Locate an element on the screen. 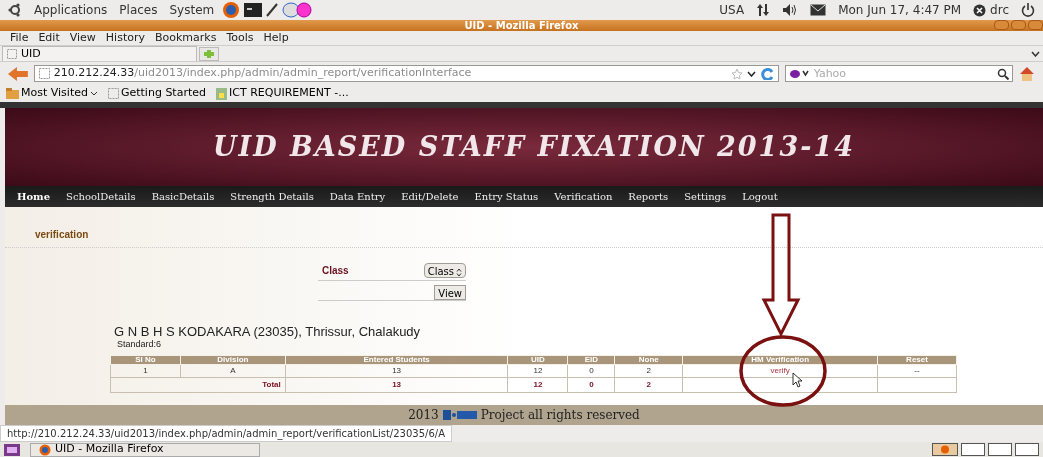  menu-item: View is located at coordinates (82, 38).